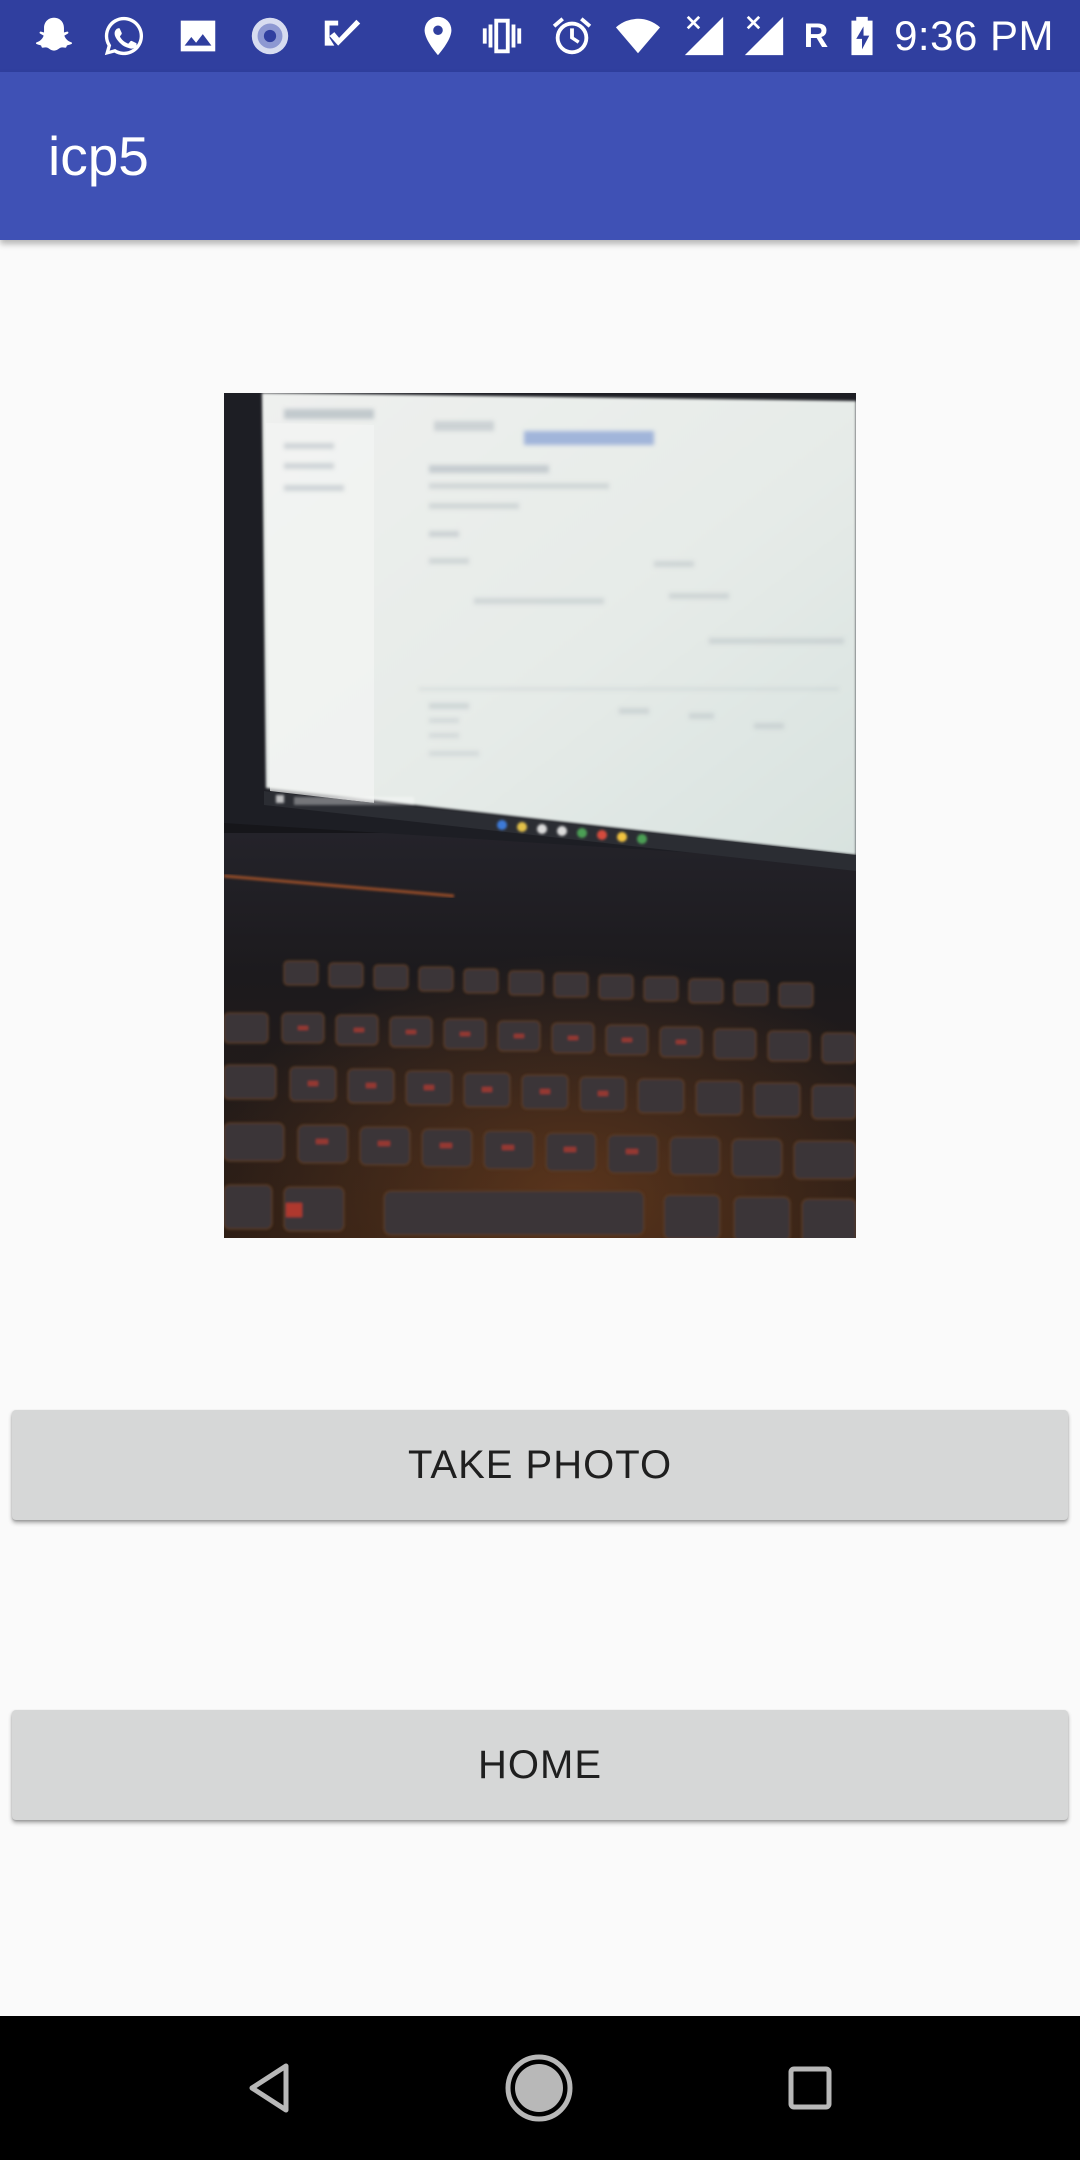  I want to click on roaming-r-icon: R, so click(816, 36).